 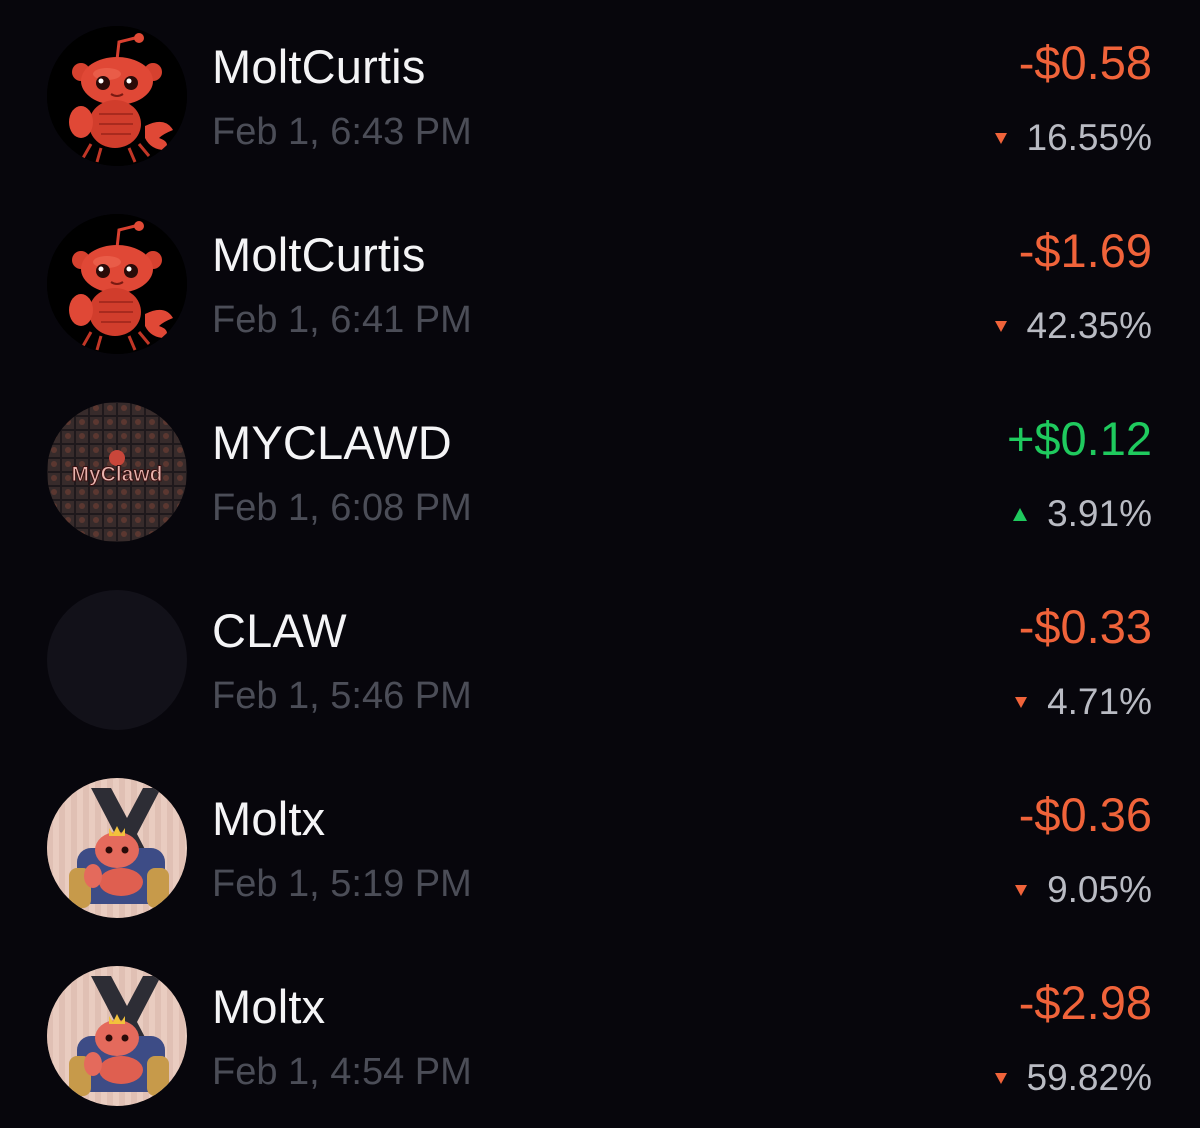 I want to click on myclawd-logo: MyClawd, so click(x=117, y=472).